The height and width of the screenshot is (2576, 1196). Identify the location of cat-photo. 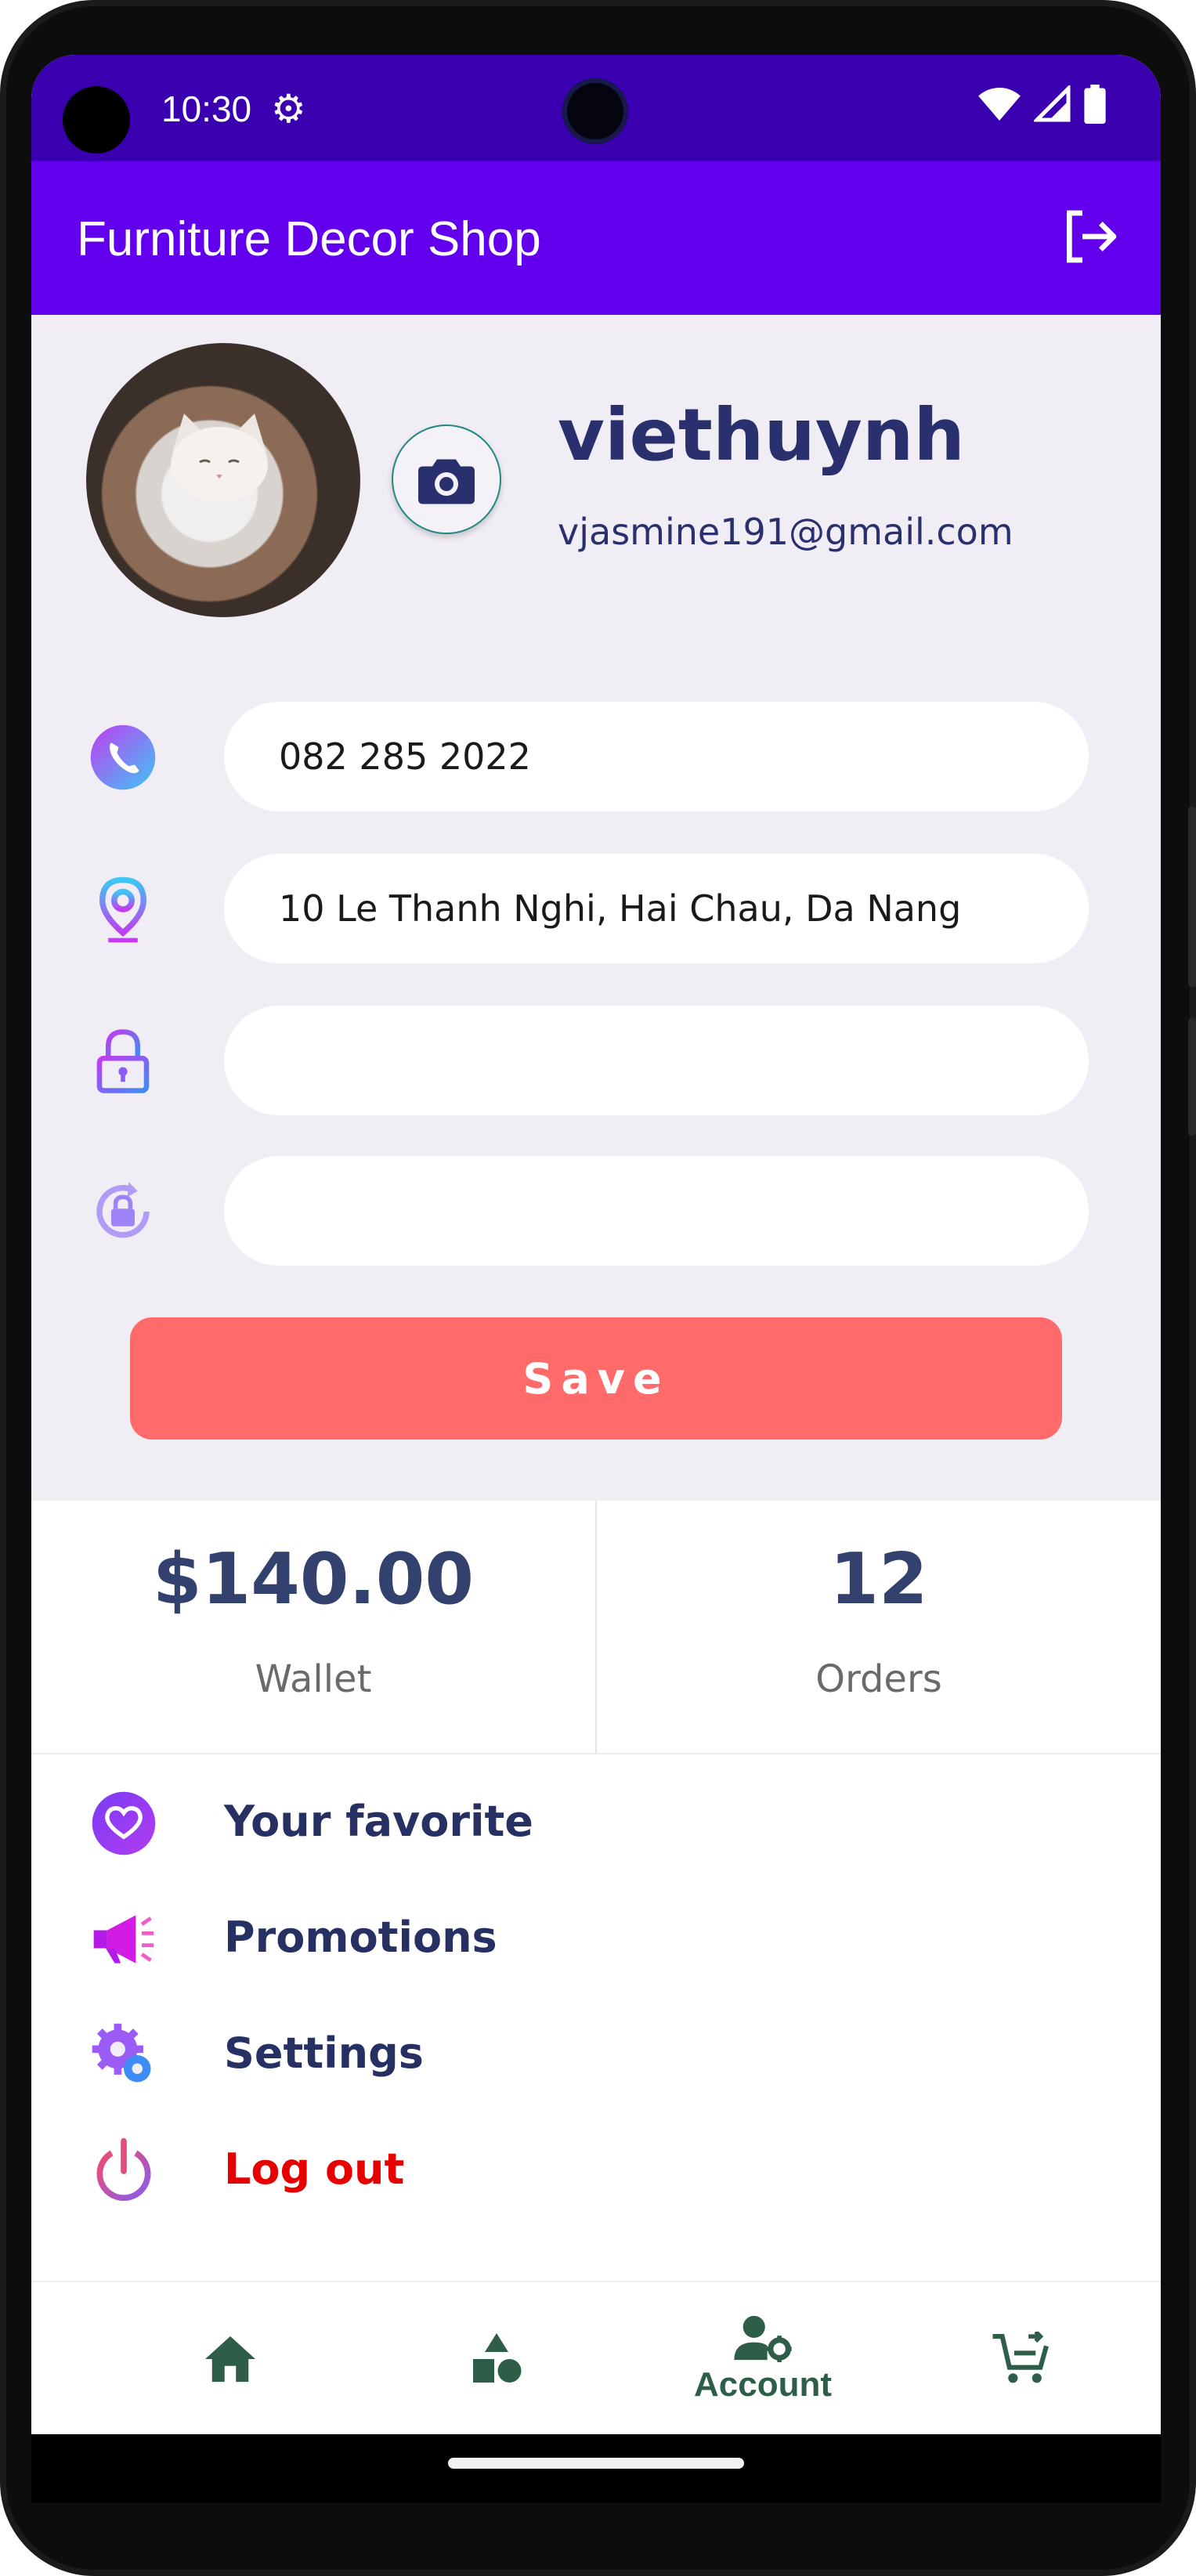
(219, 457).